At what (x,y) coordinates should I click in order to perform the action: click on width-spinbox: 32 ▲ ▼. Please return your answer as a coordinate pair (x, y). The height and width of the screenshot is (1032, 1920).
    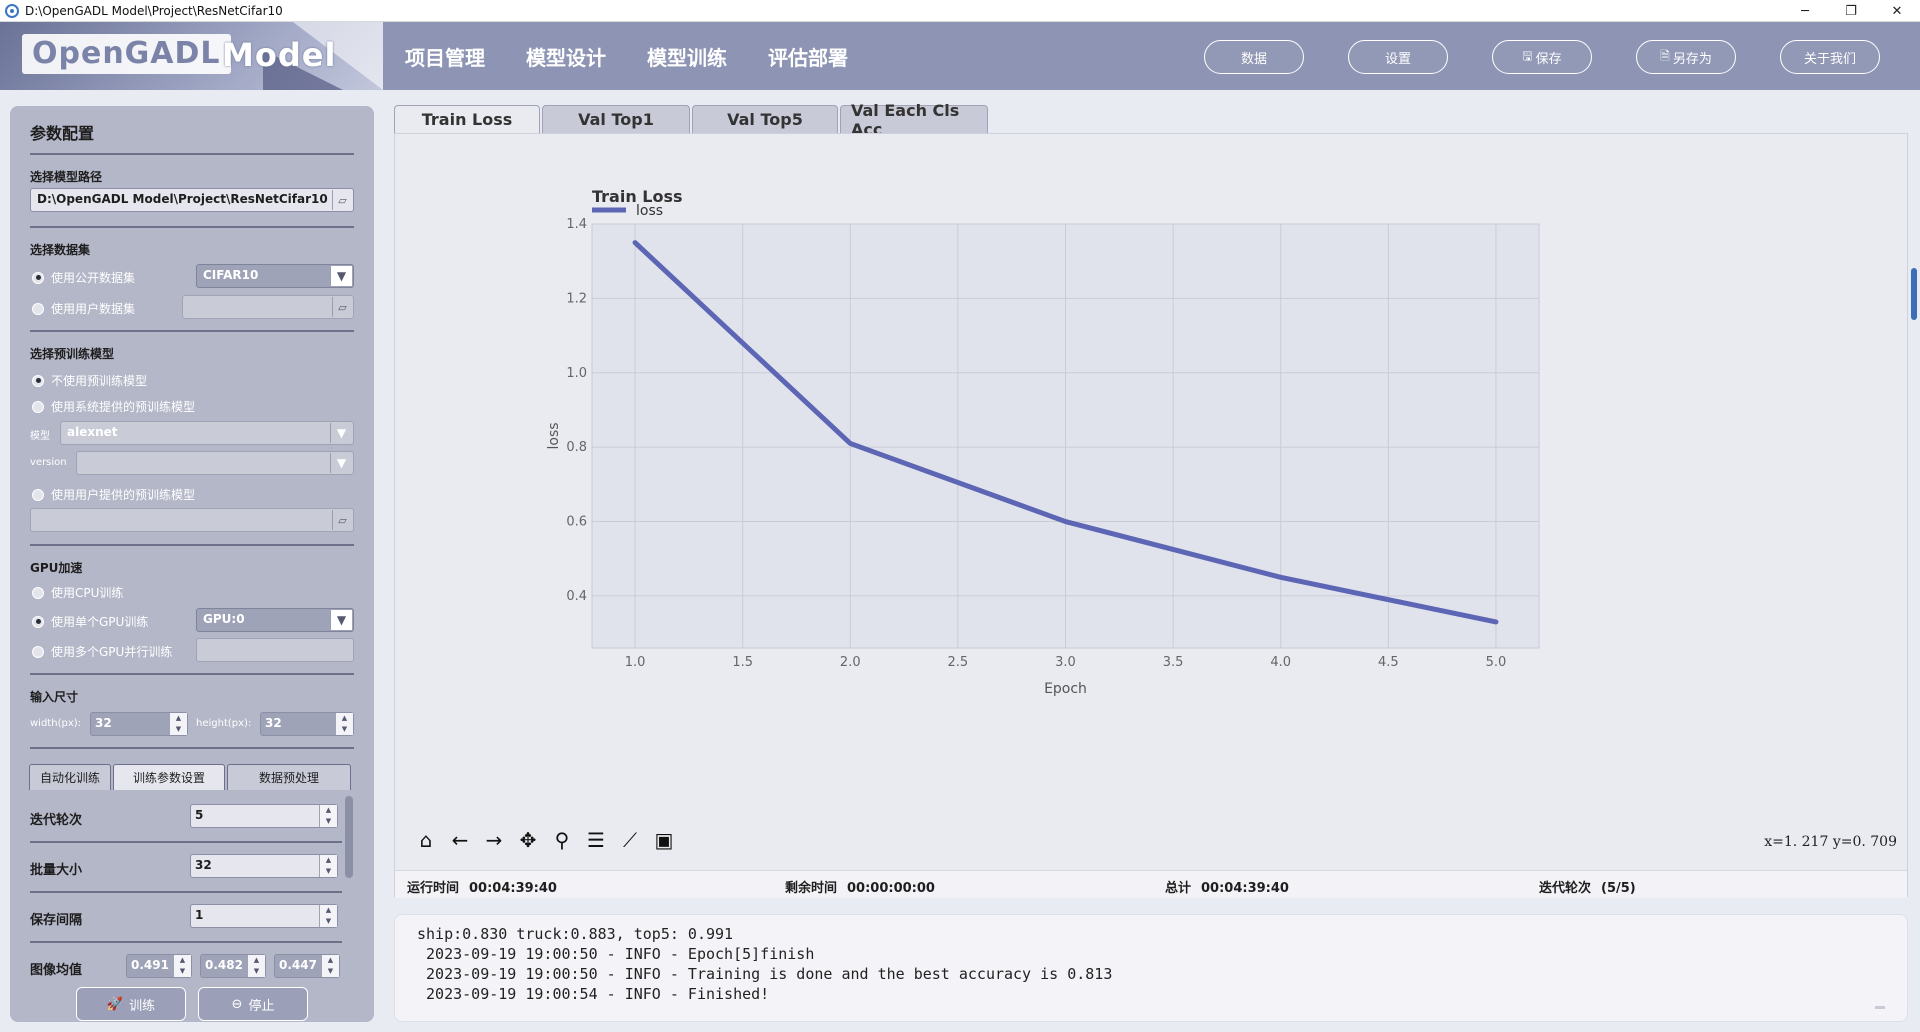
    Looking at the image, I should click on (139, 724).